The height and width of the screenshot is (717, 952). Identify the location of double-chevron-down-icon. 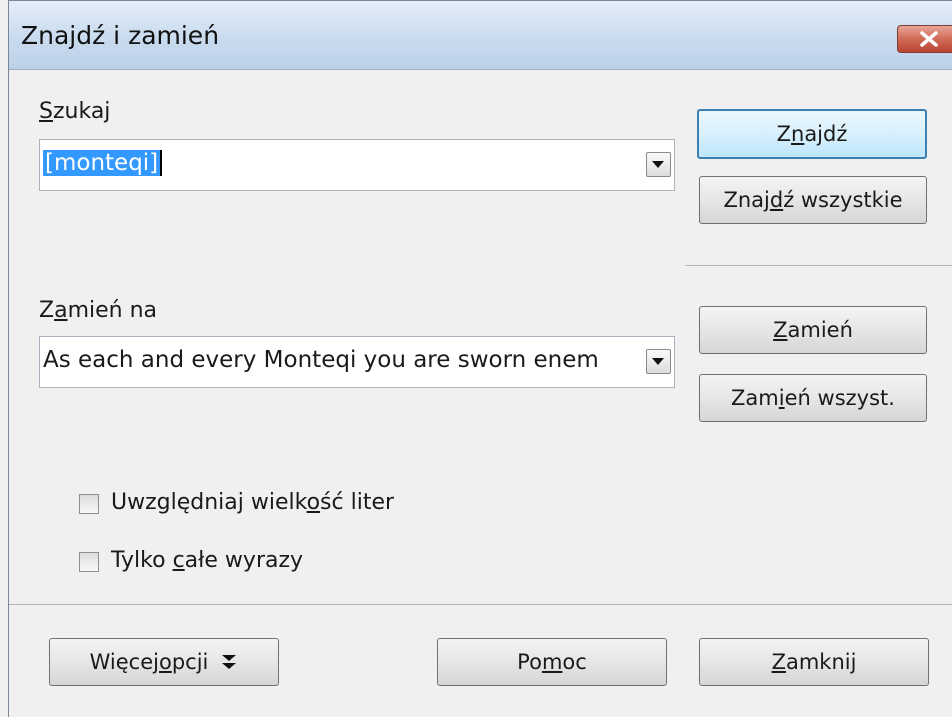
(229, 662).